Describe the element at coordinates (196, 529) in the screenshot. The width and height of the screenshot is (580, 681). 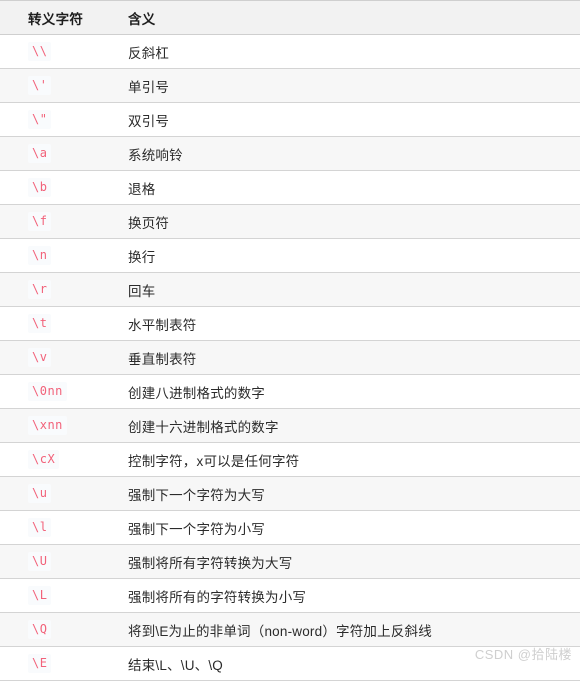
I see `meaning-cell: 强制下一个字符为小写` at that location.